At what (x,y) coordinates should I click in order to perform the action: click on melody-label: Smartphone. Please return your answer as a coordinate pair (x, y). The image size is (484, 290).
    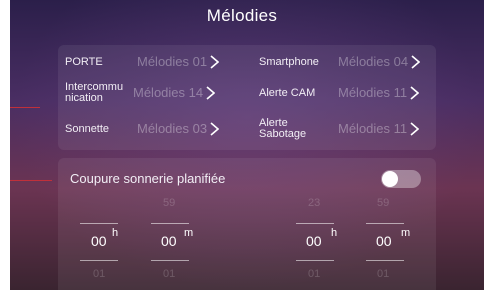
    Looking at the image, I should click on (289, 61).